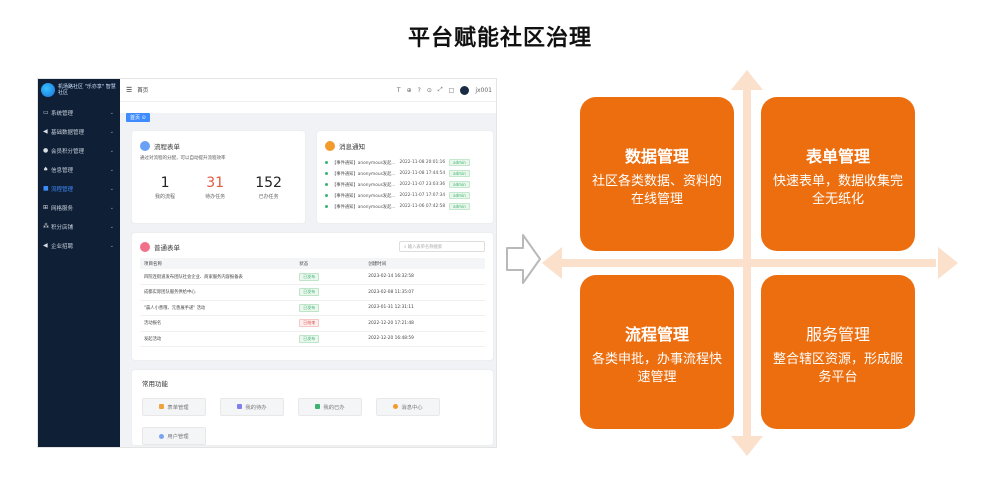 Image resolution: width=1000 pixels, height=480 pixels. I want to click on my-done-button: 我的已办, so click(330, 406).